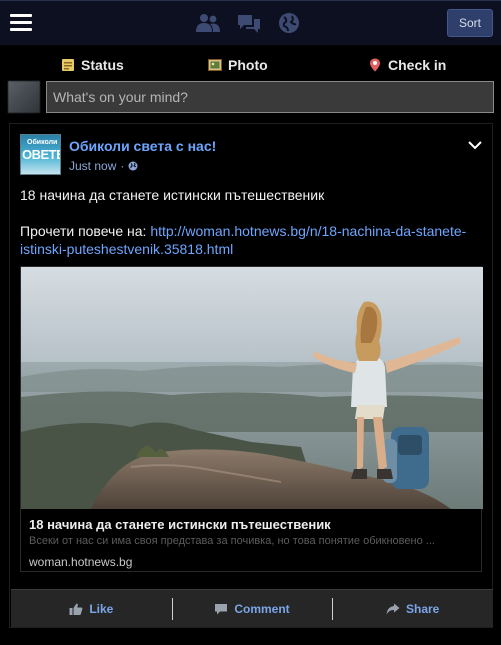  Describe the element at coordinates (81, 562) in the screenshot. I see `preview-domain: woman.hotnews.bg` at that location.